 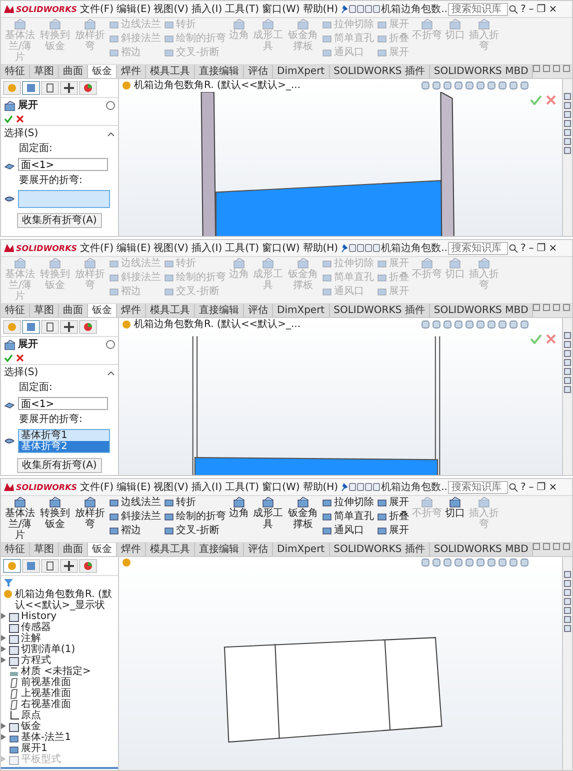 I want to click on menu-item: 视图(V), so click(x=171, y=248).